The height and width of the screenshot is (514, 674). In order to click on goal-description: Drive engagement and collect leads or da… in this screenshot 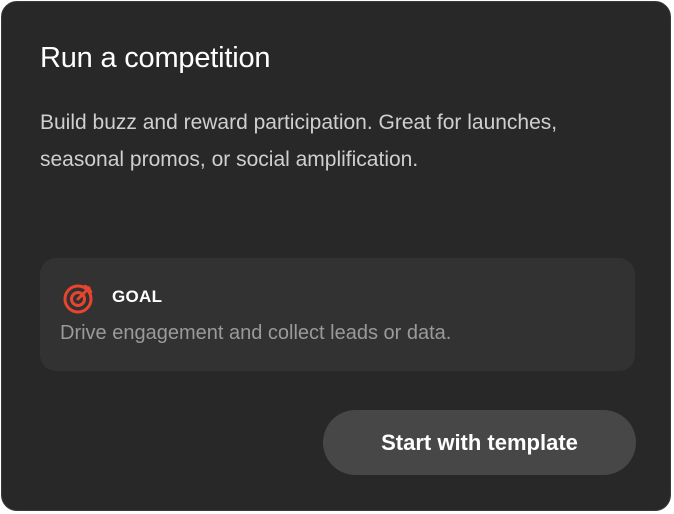, I will do `click(256, 333)`.